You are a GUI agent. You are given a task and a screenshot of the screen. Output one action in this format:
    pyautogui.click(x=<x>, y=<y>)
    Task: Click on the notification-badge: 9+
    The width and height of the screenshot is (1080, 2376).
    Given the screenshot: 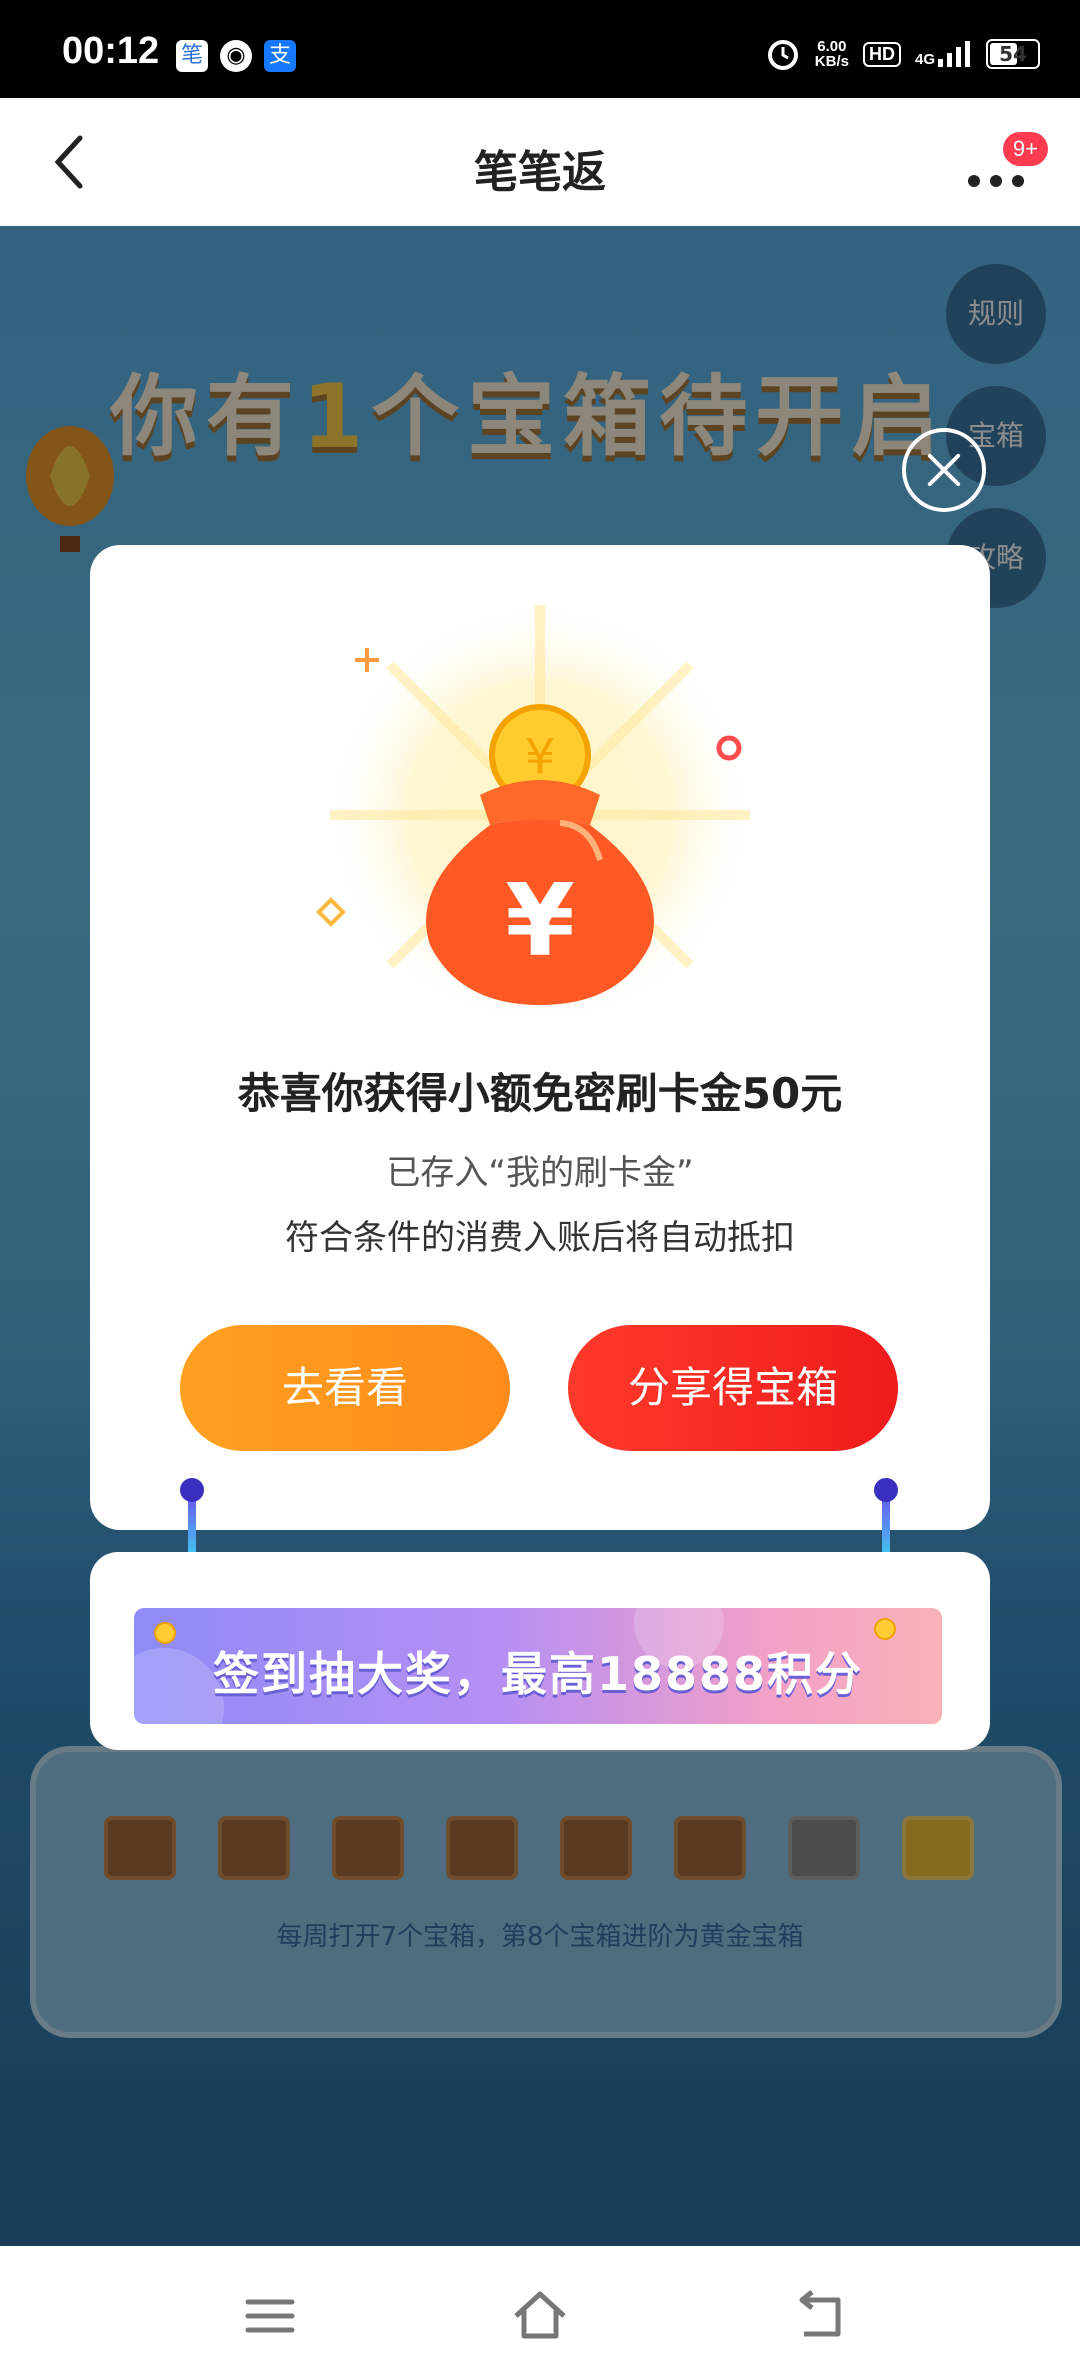 What is the action you would take?
    pyautogui.click(x=1025, y=149)
    